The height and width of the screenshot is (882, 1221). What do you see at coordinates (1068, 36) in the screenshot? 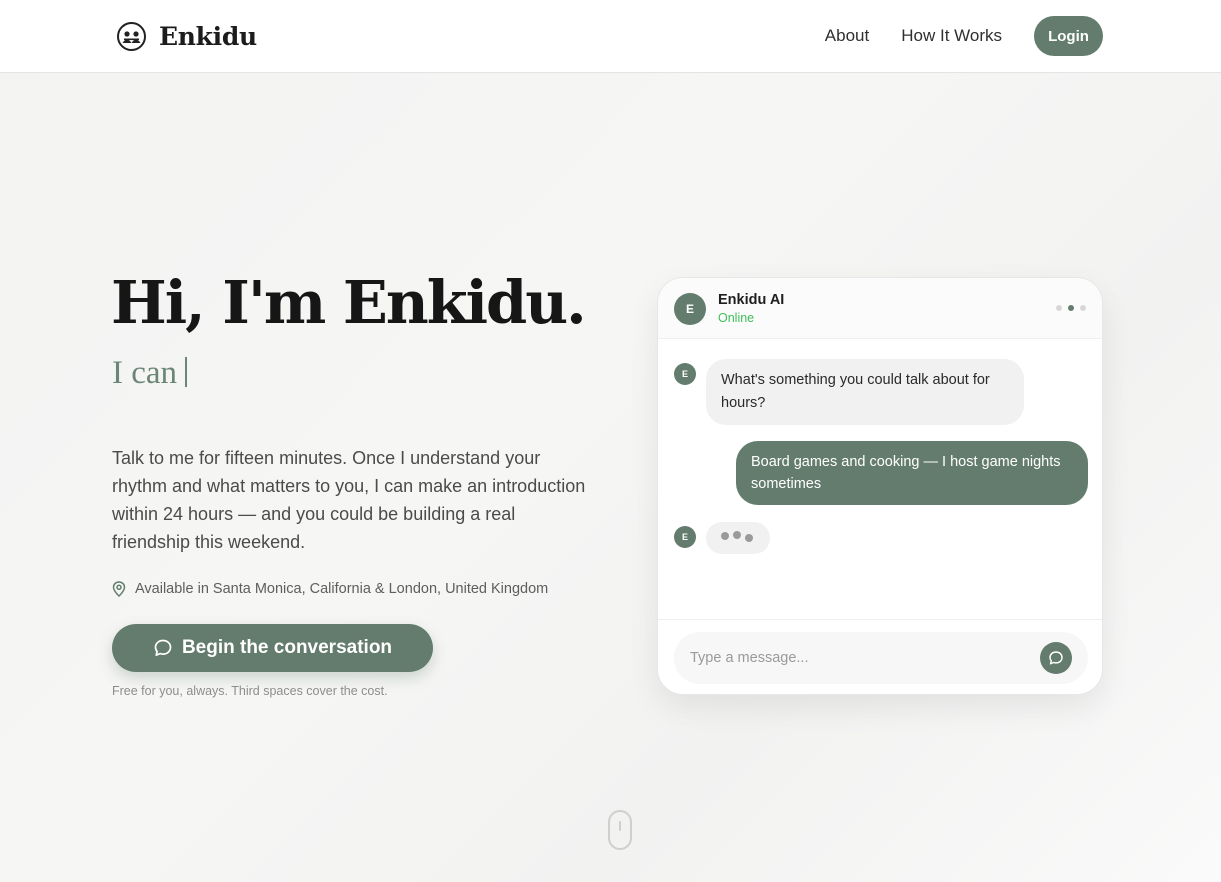
I see `login-button: Login` at bounding box center [1068, 36].